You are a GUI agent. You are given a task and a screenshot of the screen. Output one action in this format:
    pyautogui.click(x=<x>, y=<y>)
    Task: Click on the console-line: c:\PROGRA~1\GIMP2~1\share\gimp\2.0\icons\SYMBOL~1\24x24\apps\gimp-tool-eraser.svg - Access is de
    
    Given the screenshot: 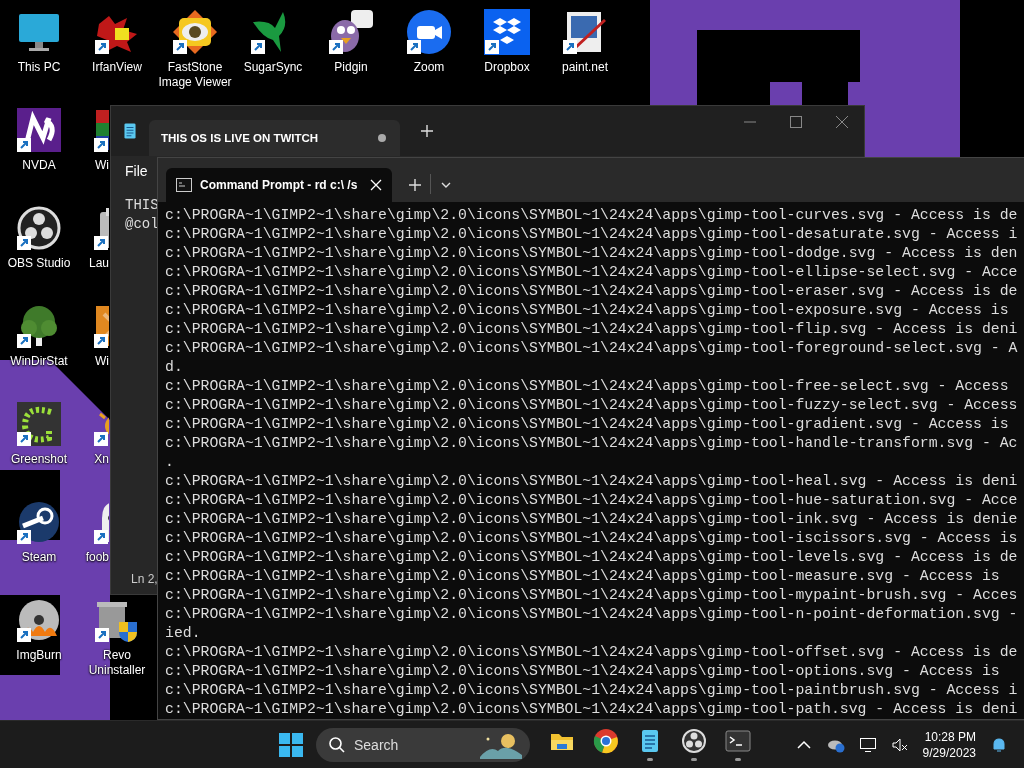 What is the action you would take?
    pyautogui.click(x=591, y=291)
    